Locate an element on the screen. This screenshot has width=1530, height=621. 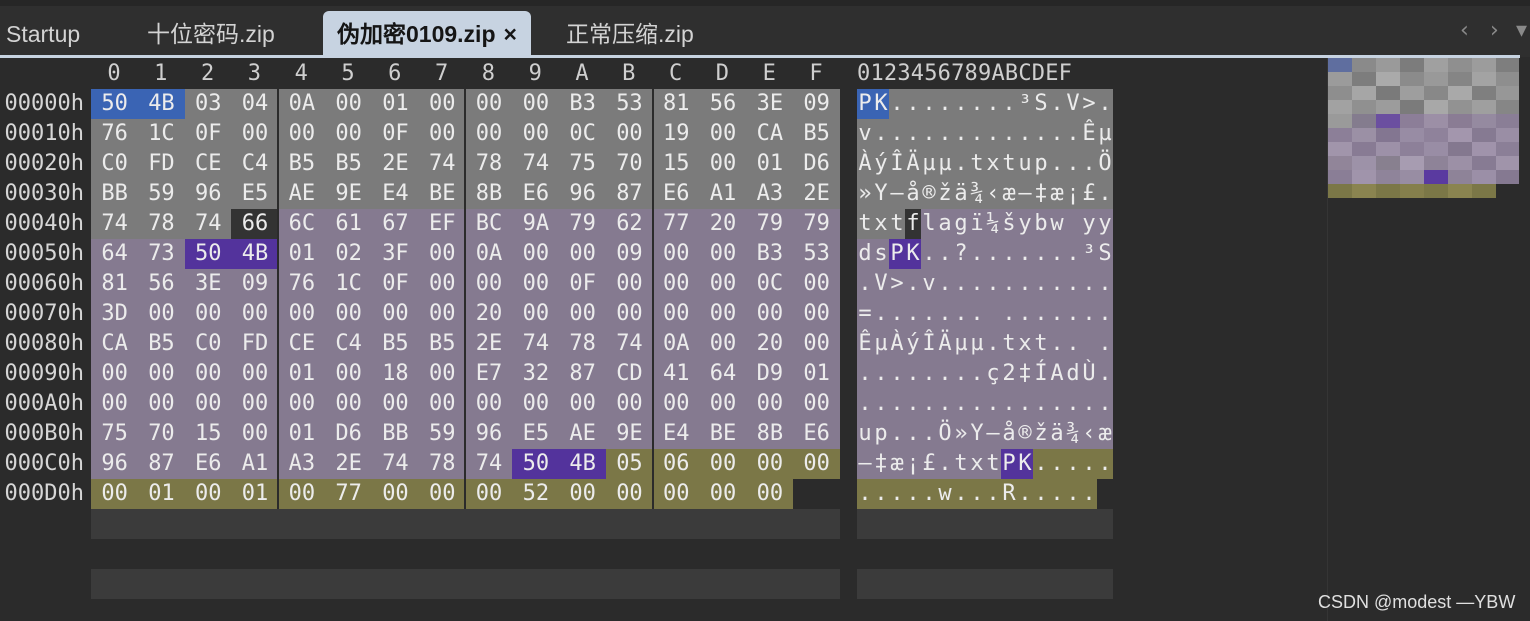
ascii-char: ® is located at coordinates (929, 194).